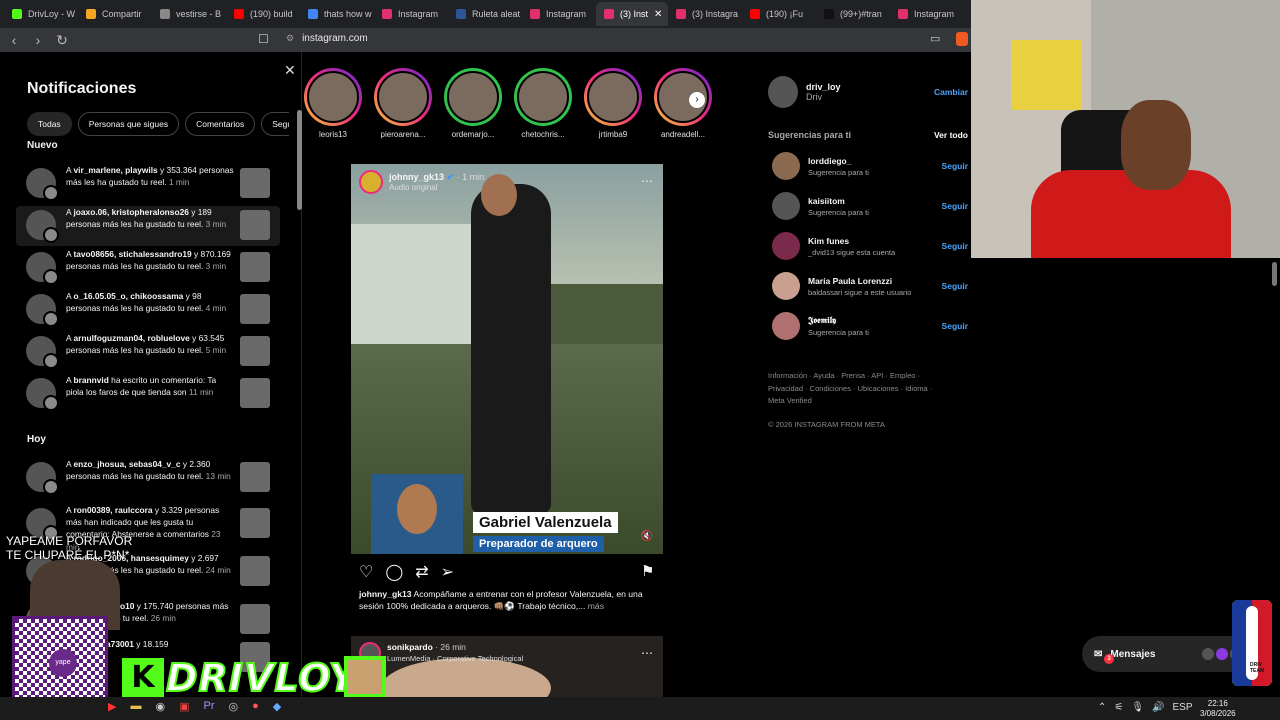 Image resolution: width=1280 pixels, height=720 pixels. I want to click on language-indicator: ESP, so click(1183, 707).